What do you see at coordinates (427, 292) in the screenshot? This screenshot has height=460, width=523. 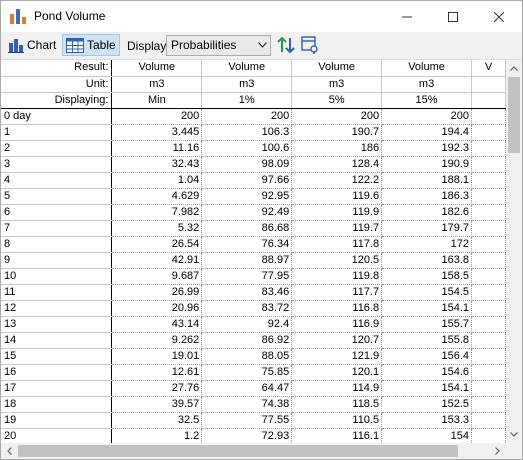 I see `table-cell: 154.5` at bounding box center [427, 292].